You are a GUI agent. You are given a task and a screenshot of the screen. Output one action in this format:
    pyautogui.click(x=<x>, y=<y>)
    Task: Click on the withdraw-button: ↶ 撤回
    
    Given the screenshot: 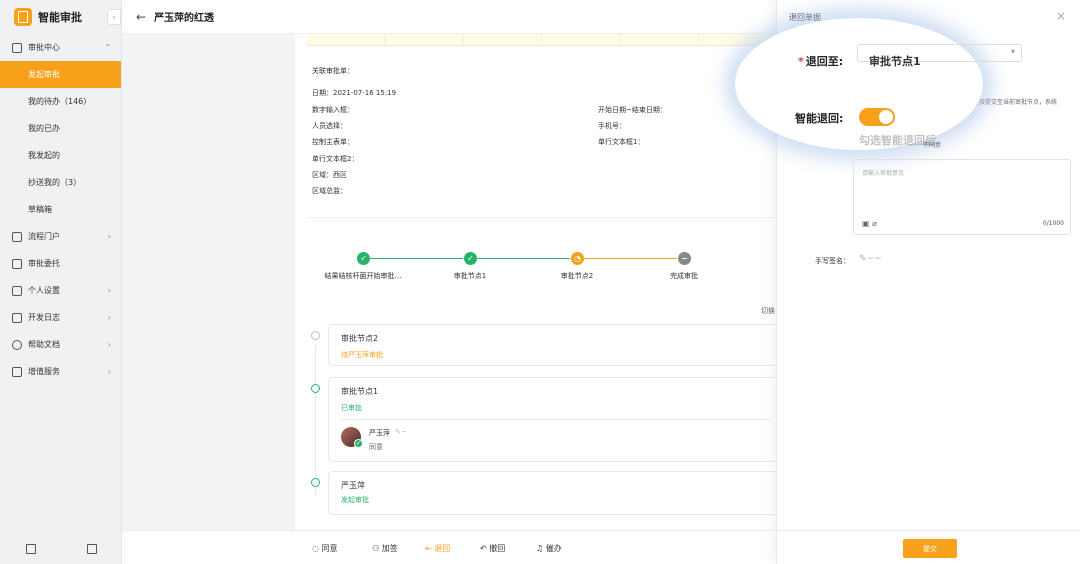 What is the action you would take?
    pyautogui.click(x=492, y=548)
    